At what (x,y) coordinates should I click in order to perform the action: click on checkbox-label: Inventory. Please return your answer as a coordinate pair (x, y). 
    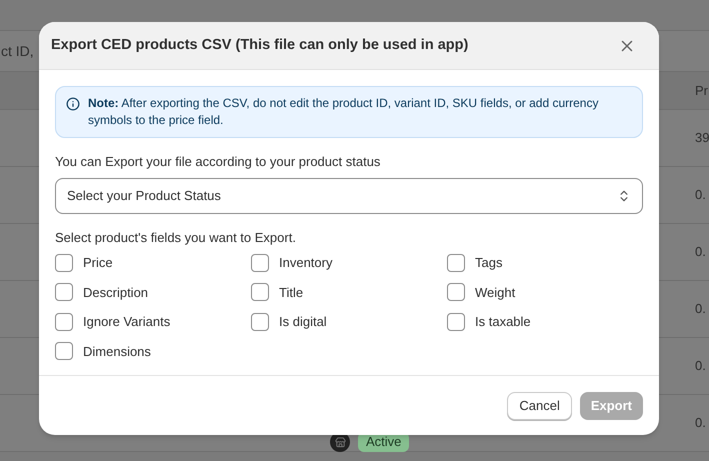
    Looking at the image, I should click on (305, 263).